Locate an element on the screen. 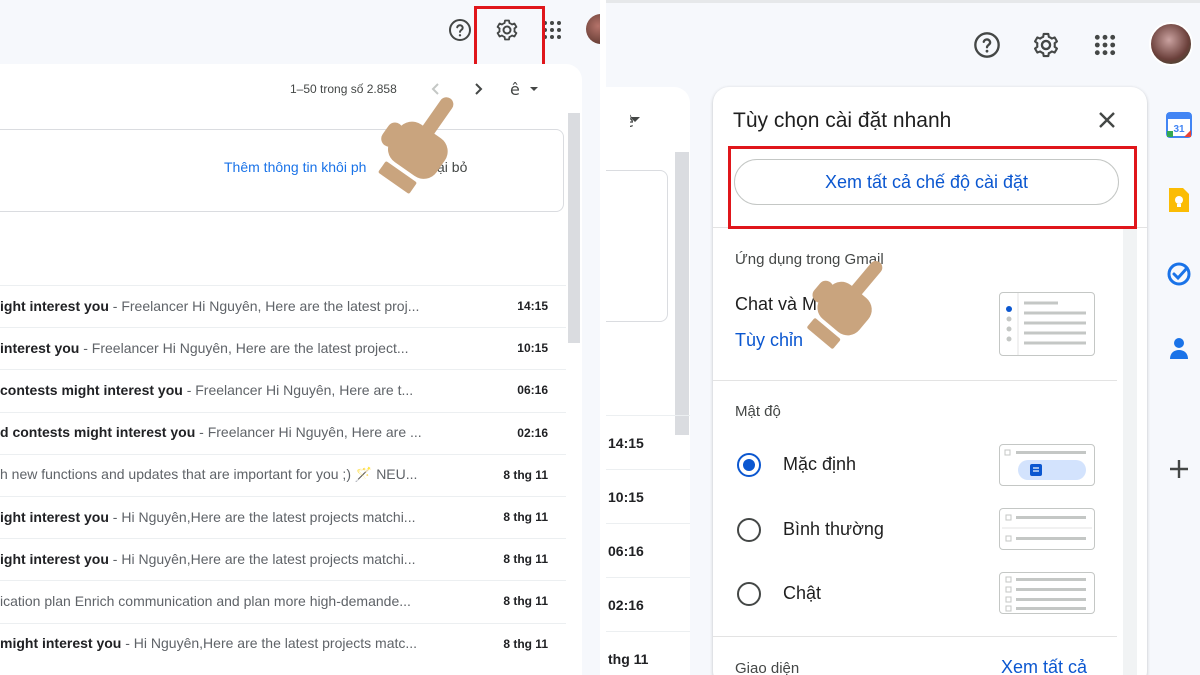 This screenshot has height=675, width=1200. density-normal-preview is located at coordinates (1047, 529).